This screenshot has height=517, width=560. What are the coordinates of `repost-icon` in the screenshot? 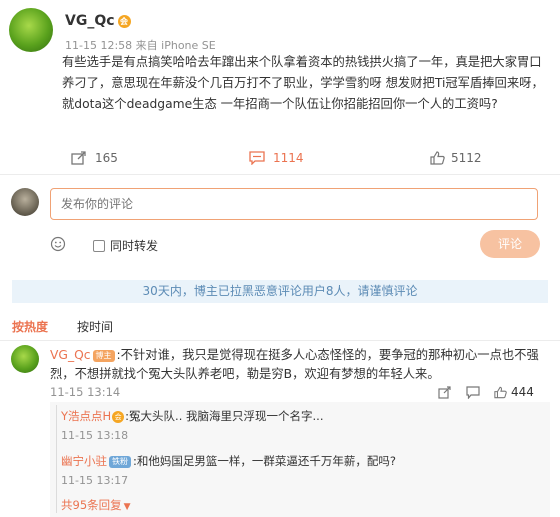 It's located at (78, 158).